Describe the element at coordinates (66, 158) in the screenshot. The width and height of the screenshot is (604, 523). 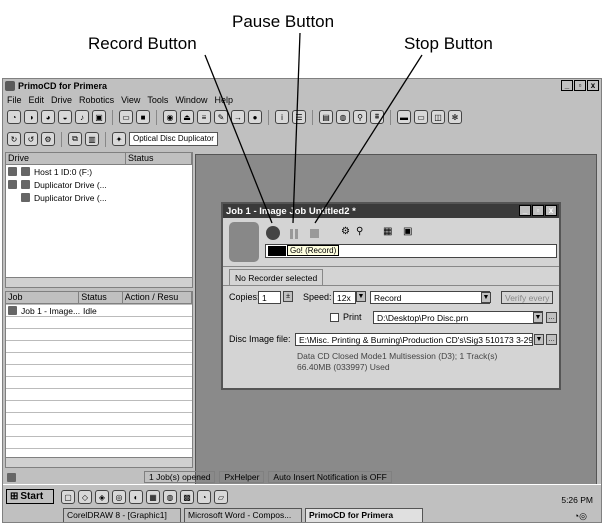
I see `col-drive: Drive` at that location.